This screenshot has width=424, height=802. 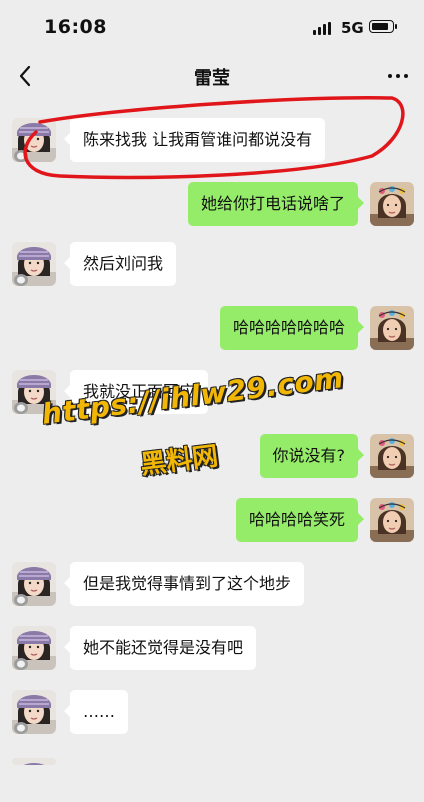 What do you see at coordinates (212, 392) in the screenshot?
I see `message-row: 我就没正面回应` at bounding box center [212, 392].